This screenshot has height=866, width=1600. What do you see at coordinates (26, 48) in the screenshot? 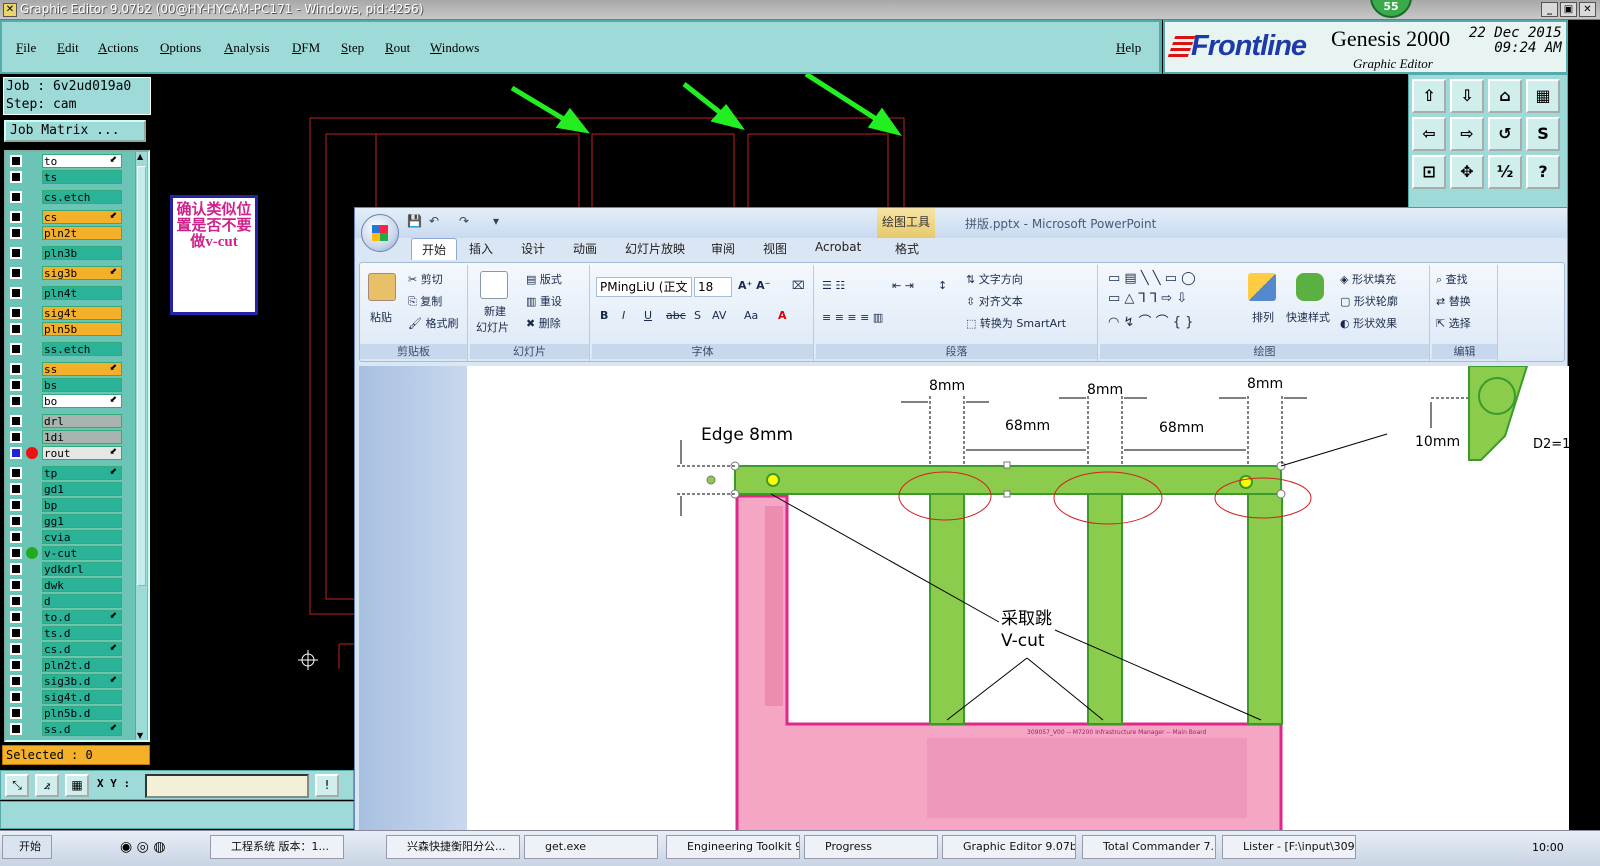
I see `menu-file: File` at bounding box center [26, 48].